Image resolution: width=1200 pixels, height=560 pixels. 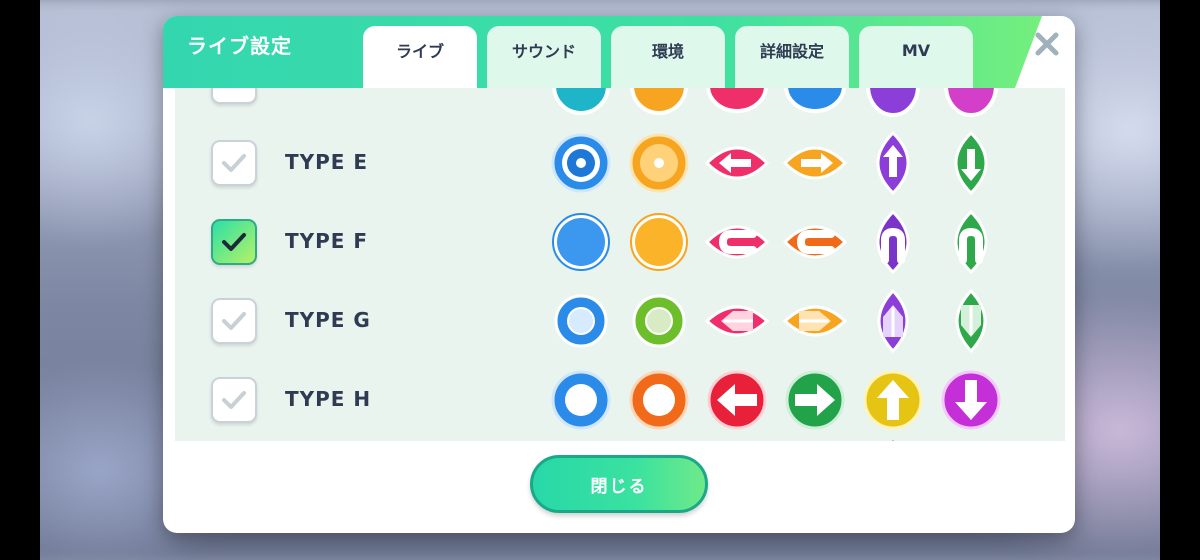 I want to click on note-type-f-checkbox, so click(x=234, y=242).